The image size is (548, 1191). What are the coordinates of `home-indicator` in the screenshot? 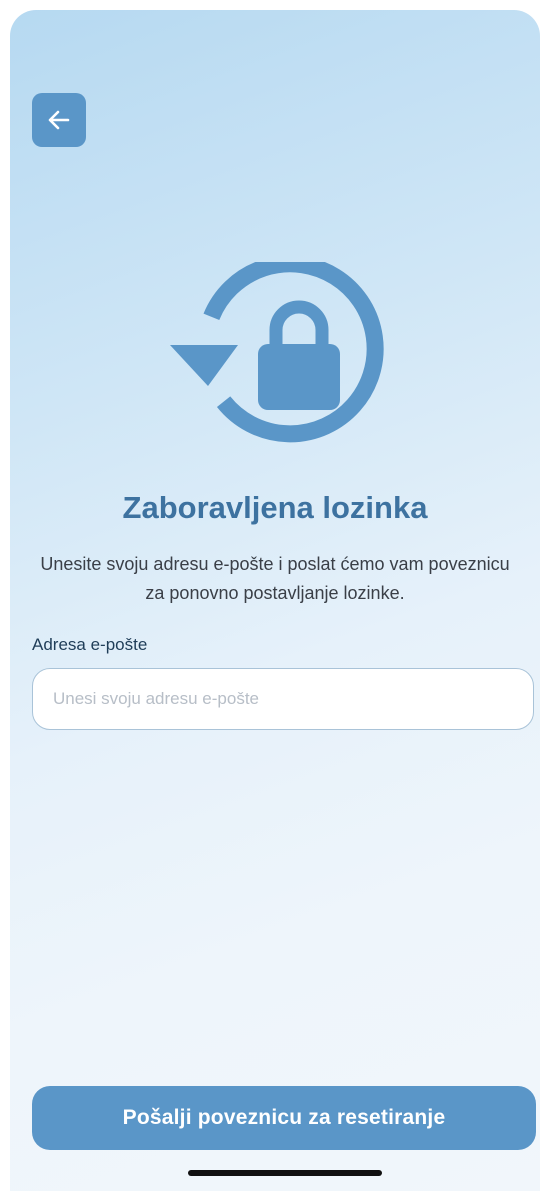 It's located at (285, 1173).